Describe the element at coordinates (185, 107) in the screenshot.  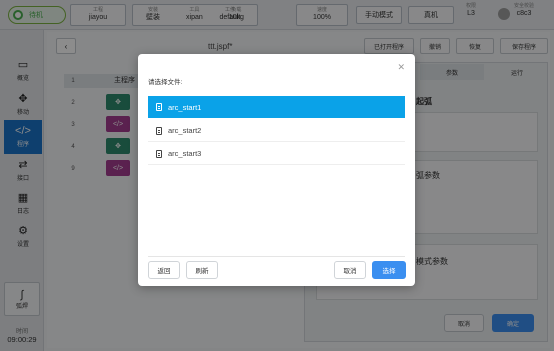
I see `file-name: arc_start1` at that location.